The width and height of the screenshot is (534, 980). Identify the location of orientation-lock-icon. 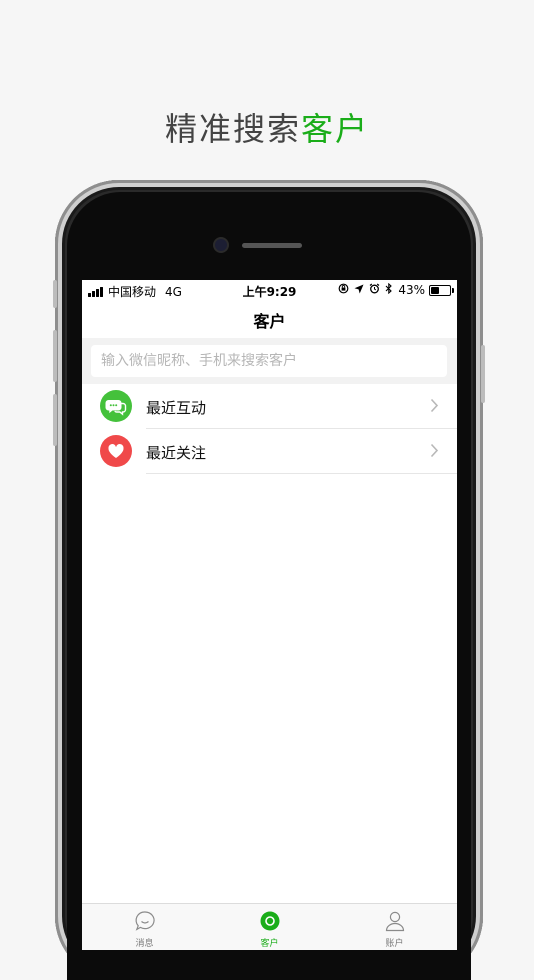
(343, 290).